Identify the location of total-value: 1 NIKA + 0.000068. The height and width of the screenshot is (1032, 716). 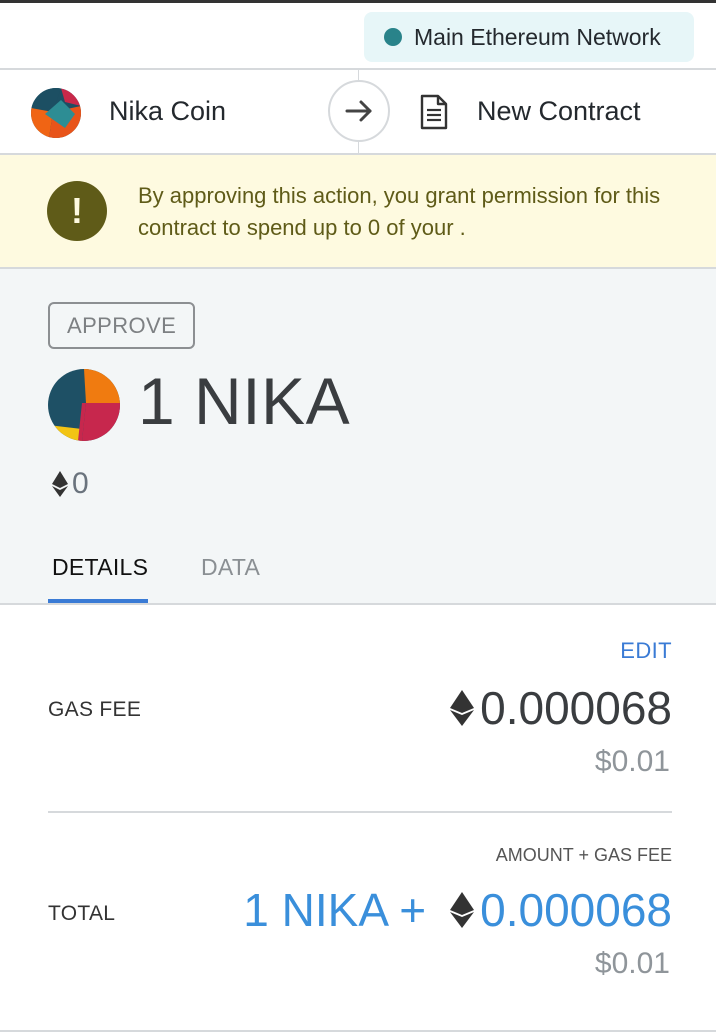
(457, 910).